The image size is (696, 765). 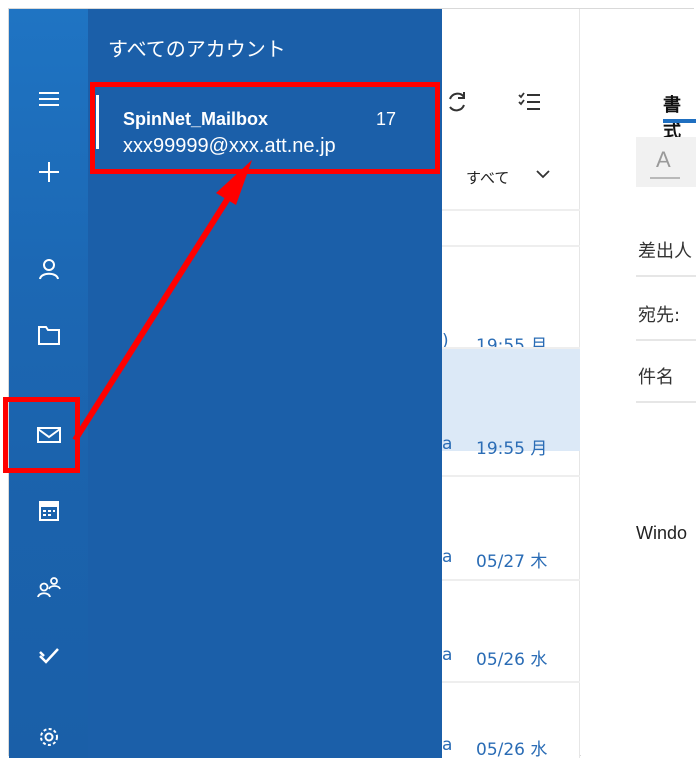 I want to click on hamburger-menu-button, so click(x=48, y=99).